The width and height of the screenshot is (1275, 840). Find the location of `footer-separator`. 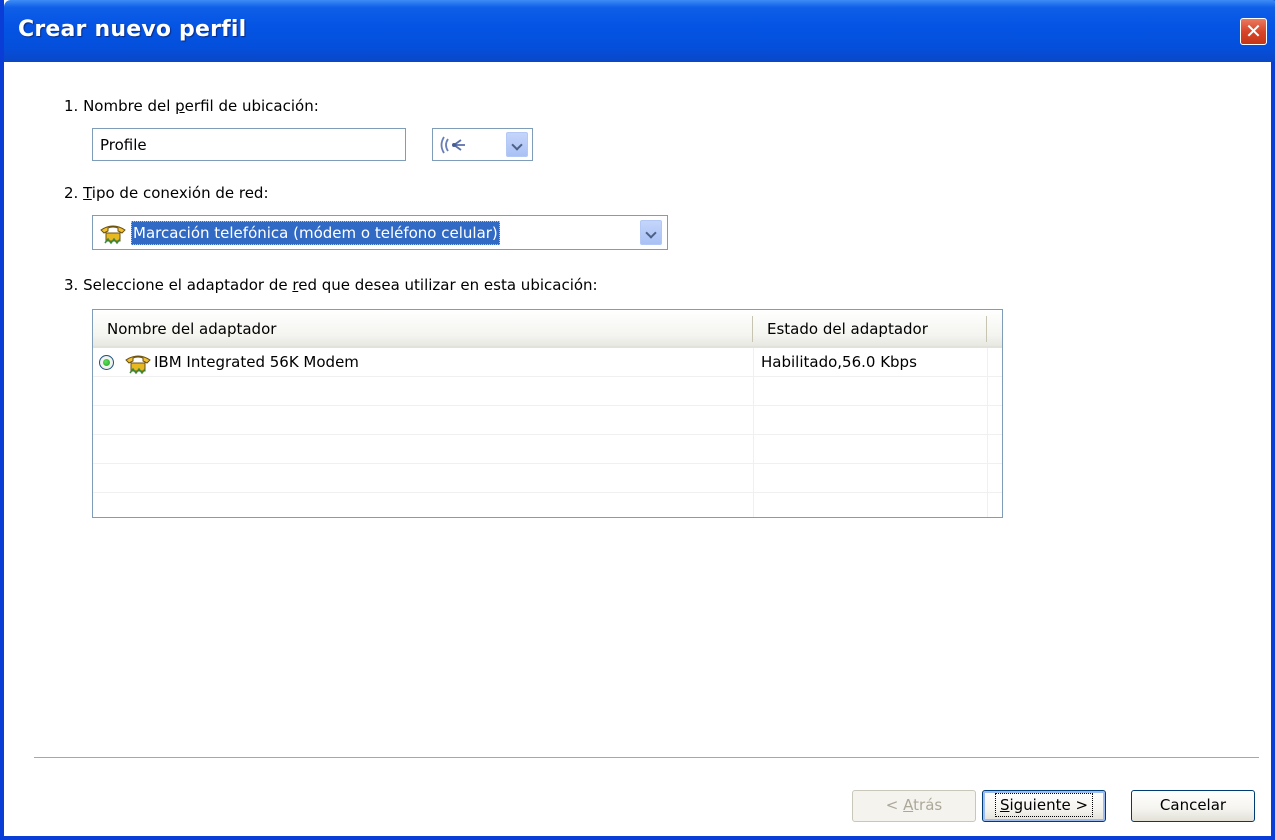

footer-separator is located at coordinates (646, 759).